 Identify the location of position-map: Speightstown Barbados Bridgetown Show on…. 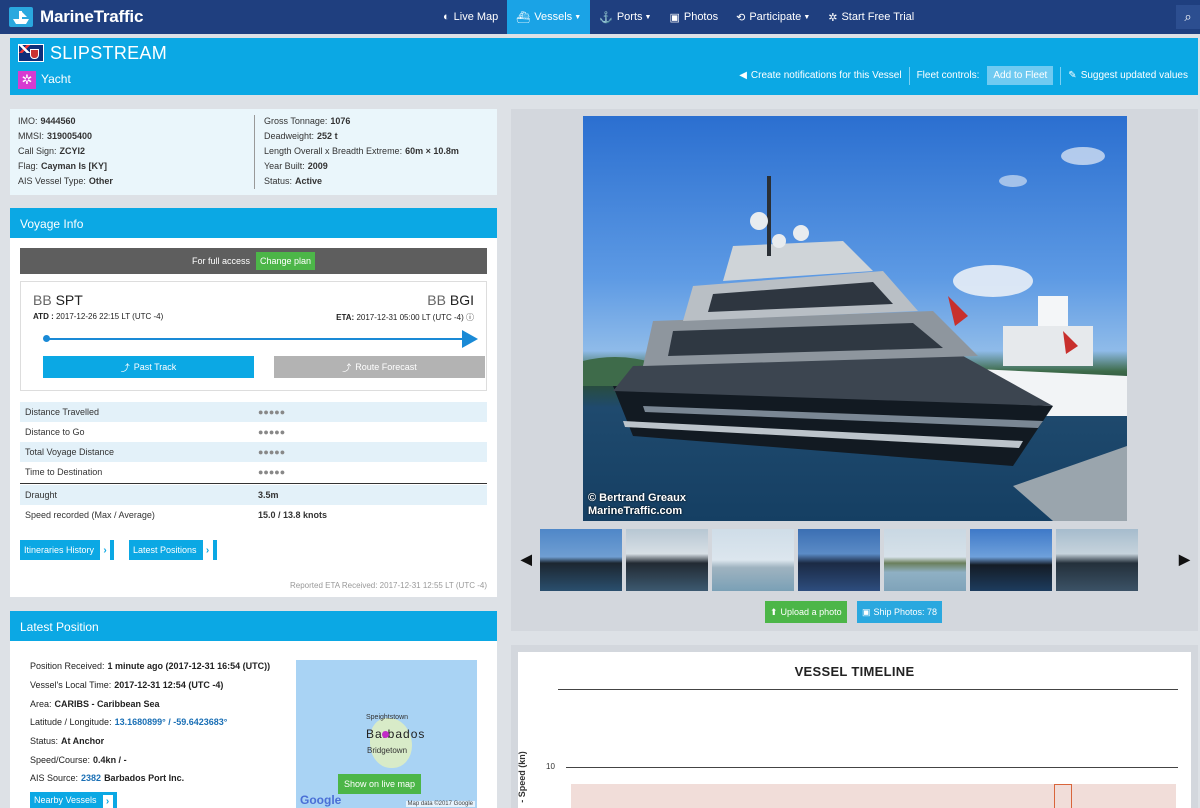
(386, 734).